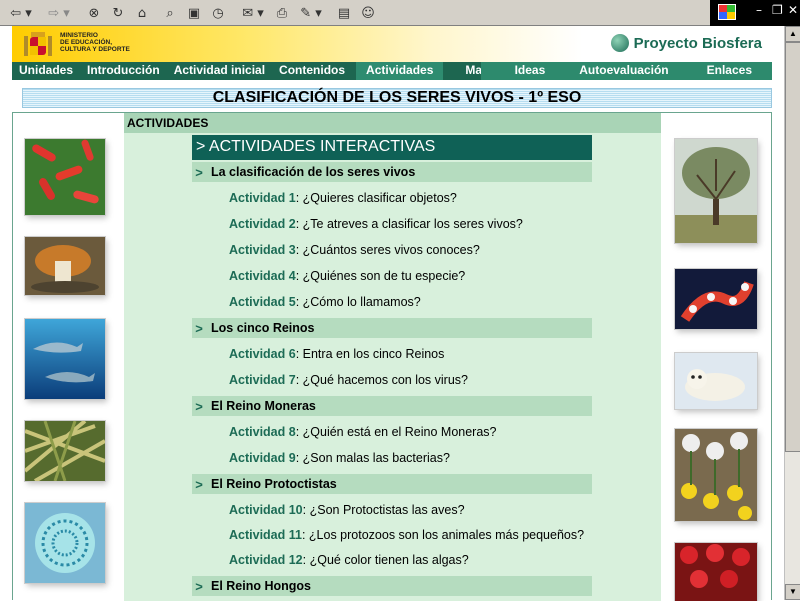 Image resolution: width=800 pixels, height=601 pixels. What do you see at coordinates (95, 49) in the screenshot?
I see `ministry-line: CULTURA Y DEPORTE` at bounding box center [95, 49].